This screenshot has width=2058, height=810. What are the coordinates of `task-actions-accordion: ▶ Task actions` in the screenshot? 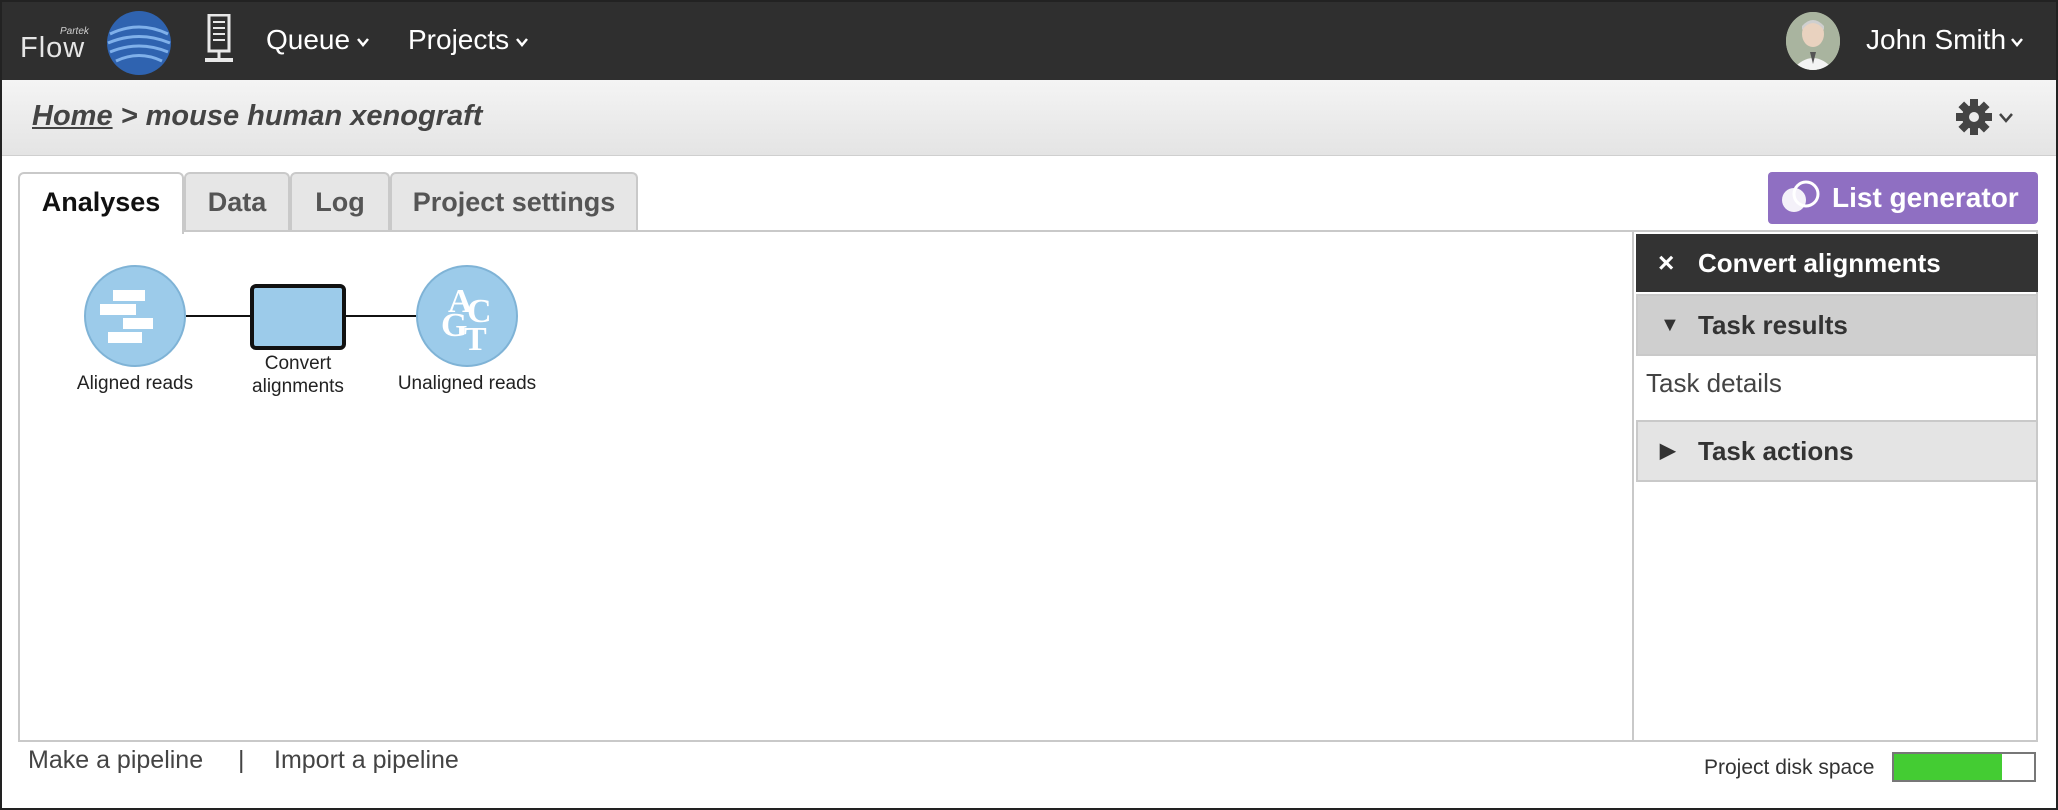 It's located at (1837, 451).